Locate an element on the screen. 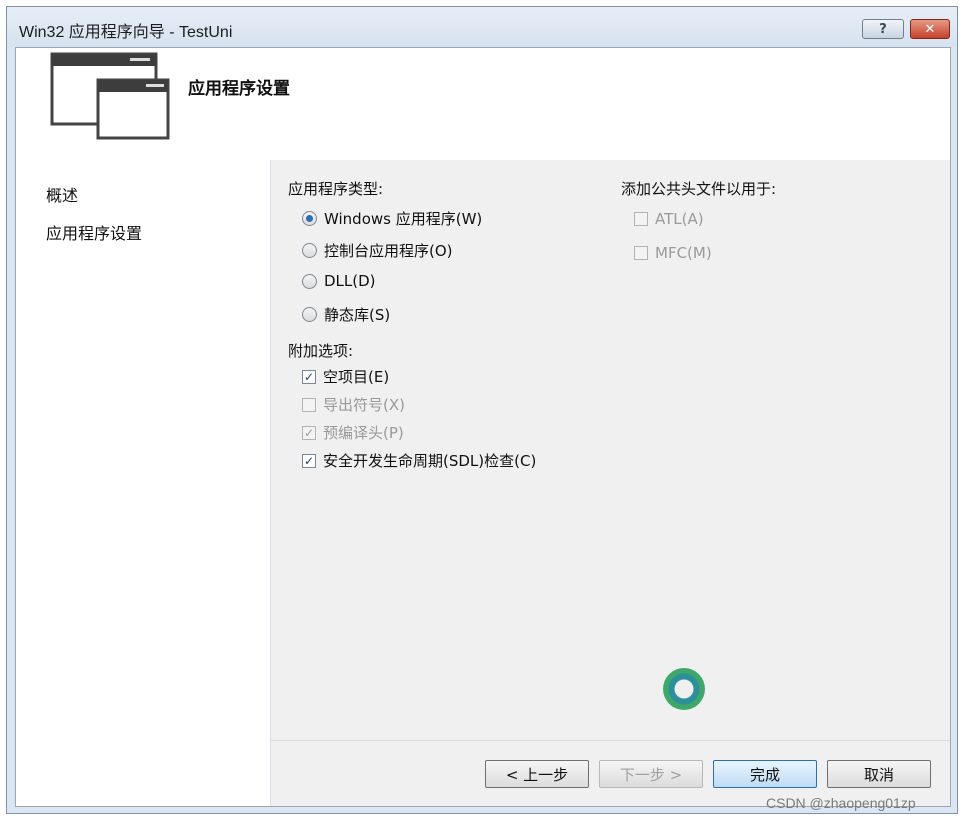  prev-button: < 上一步 is located at coordinates (537, 774).